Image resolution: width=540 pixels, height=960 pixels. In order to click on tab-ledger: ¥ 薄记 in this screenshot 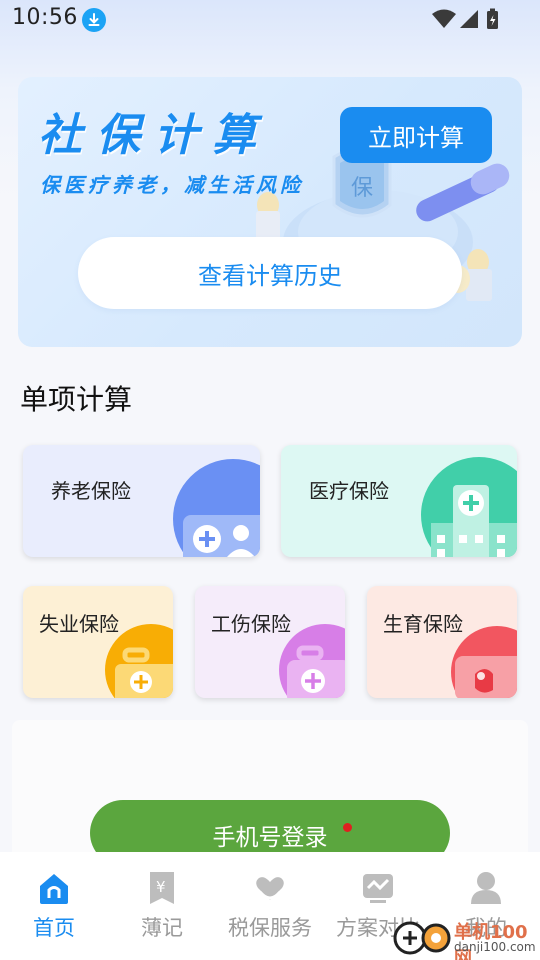, I will do `click(162, 906)`.